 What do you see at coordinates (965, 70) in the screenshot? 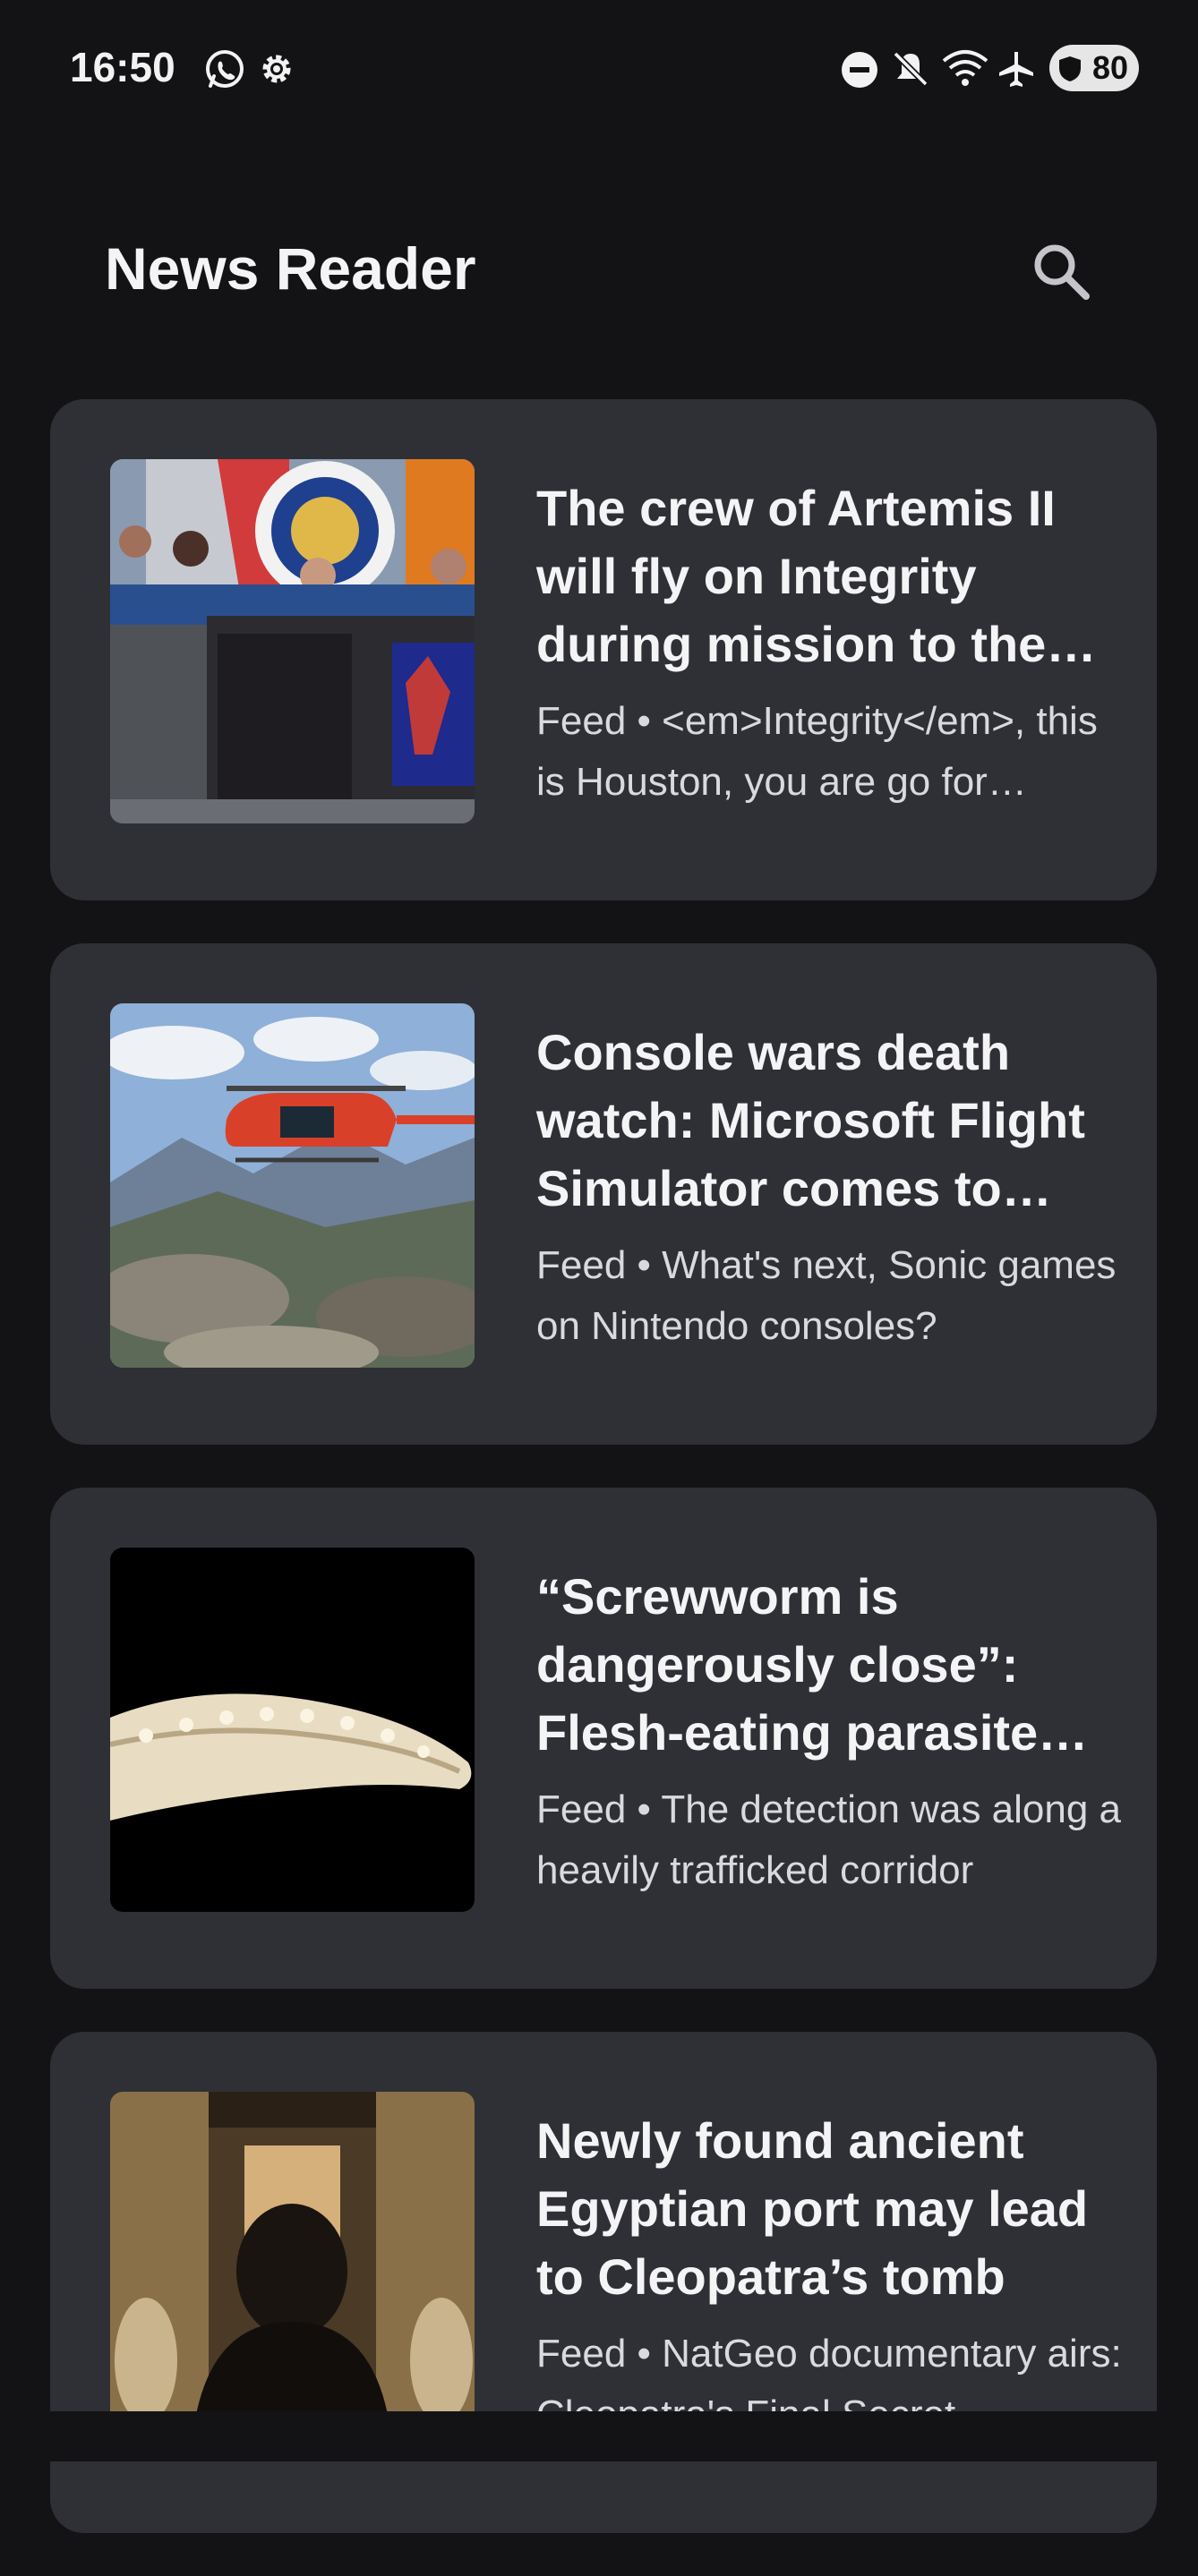
I see `wifi-6-icon` at bounding box center [965, 70].